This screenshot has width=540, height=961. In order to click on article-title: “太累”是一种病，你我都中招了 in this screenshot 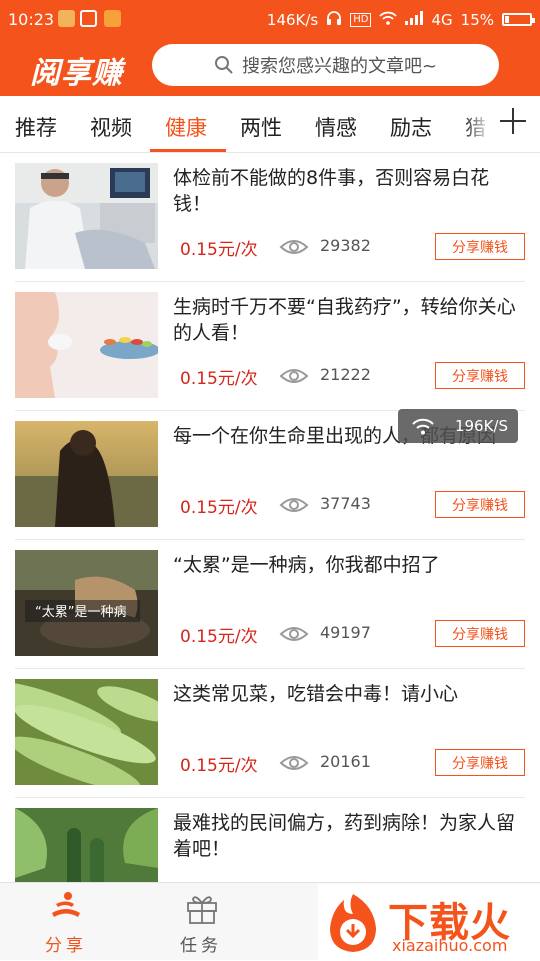, I will do `click(306, 565)`.